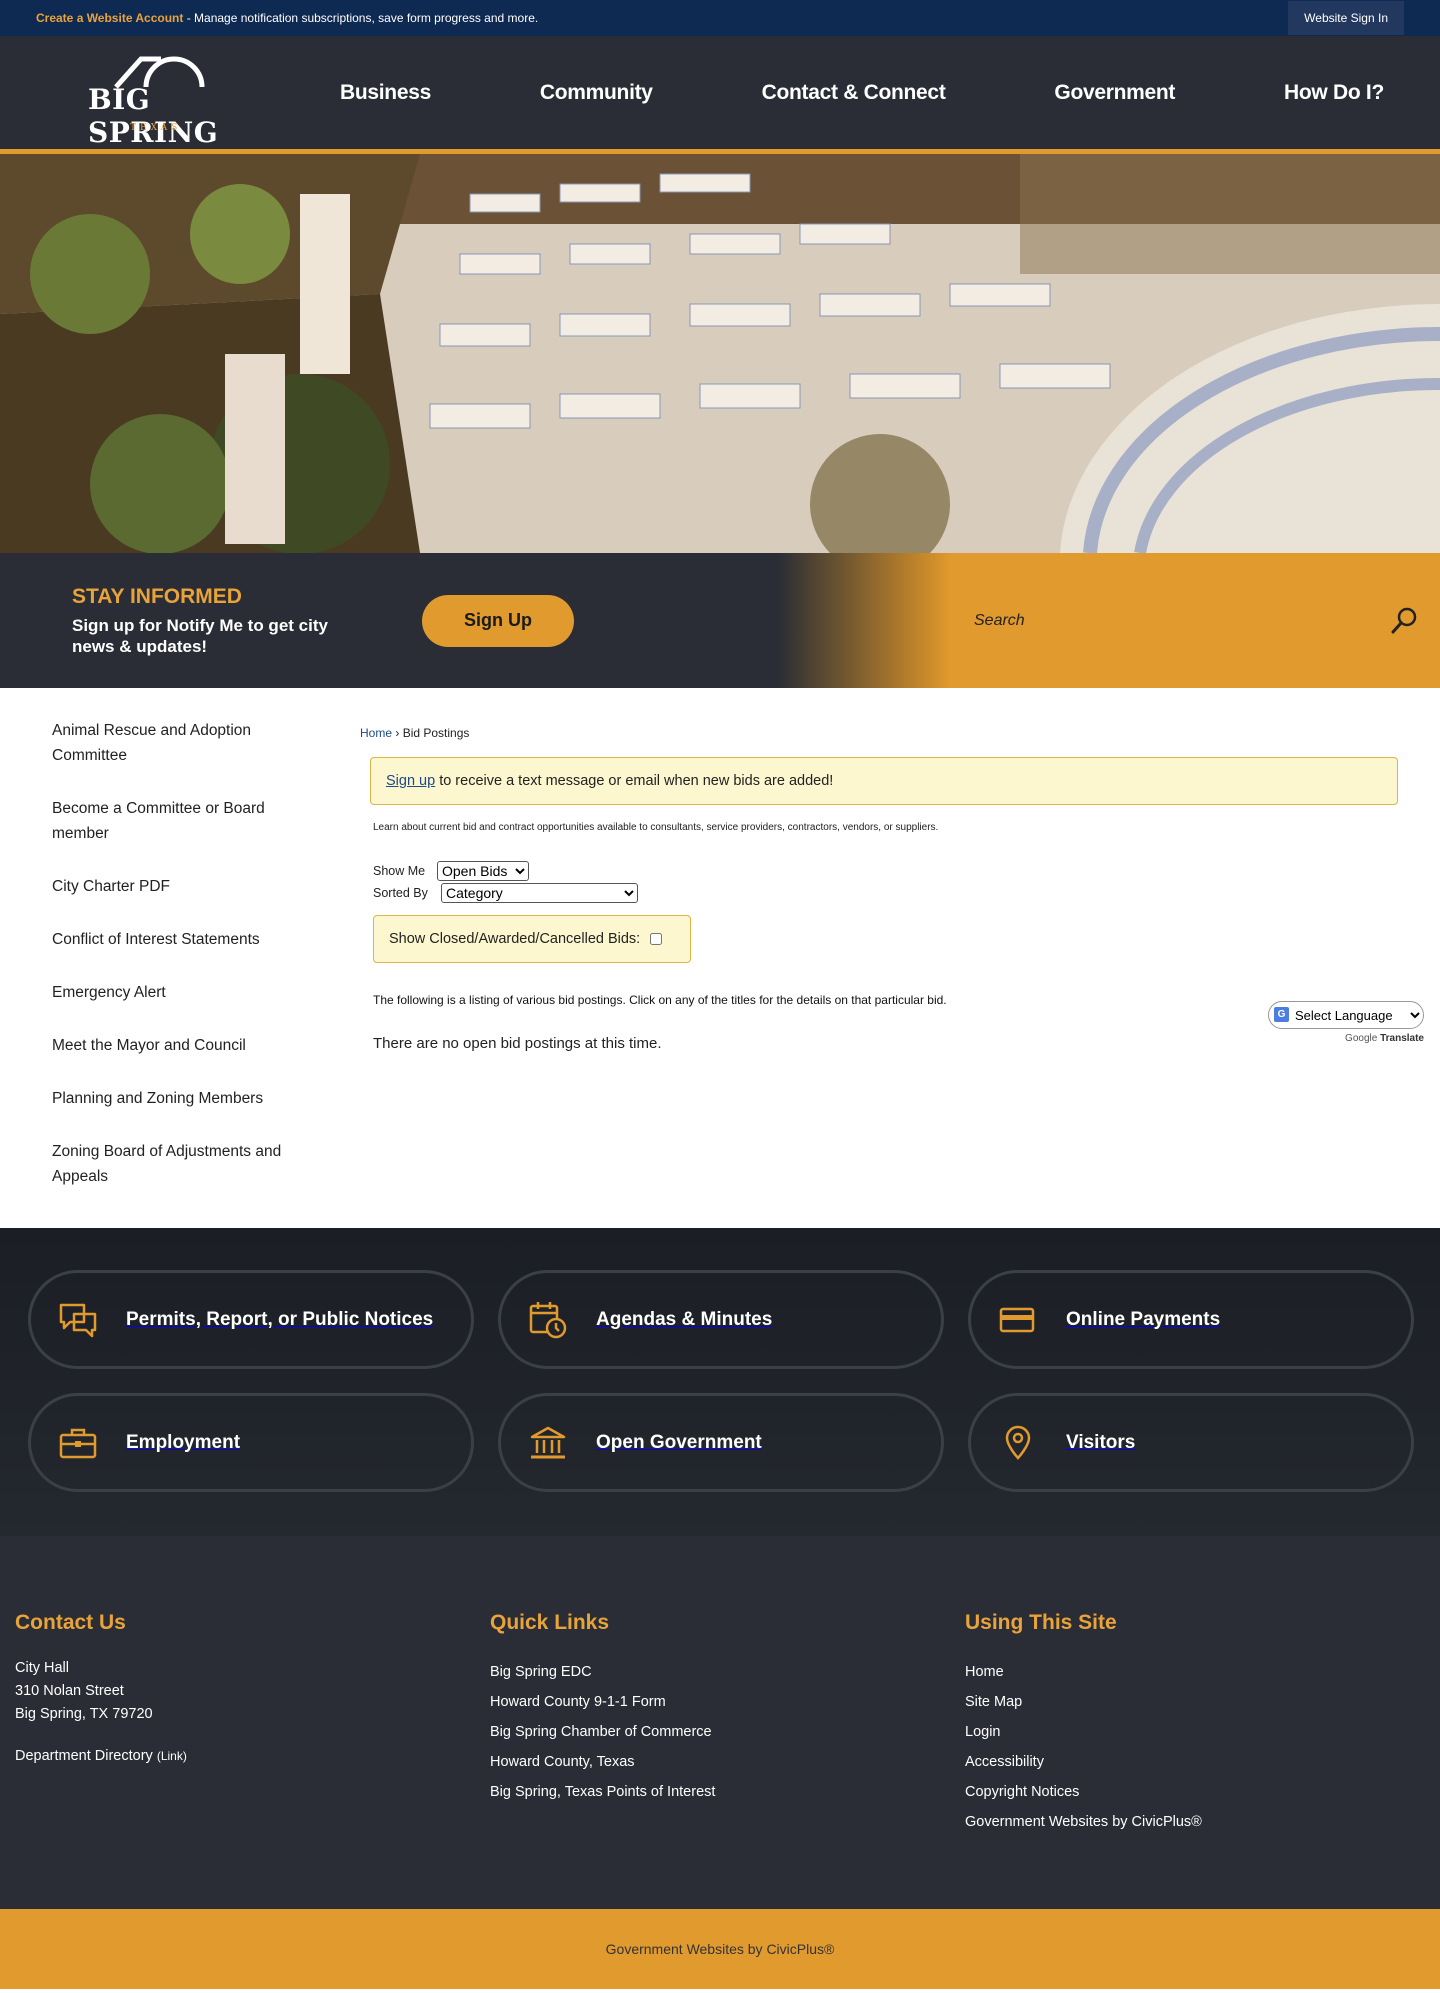  Describe the element at coordinates (1101, 1442) in the screenshot. I see `quick-label-visitors: Visitors` at that location.